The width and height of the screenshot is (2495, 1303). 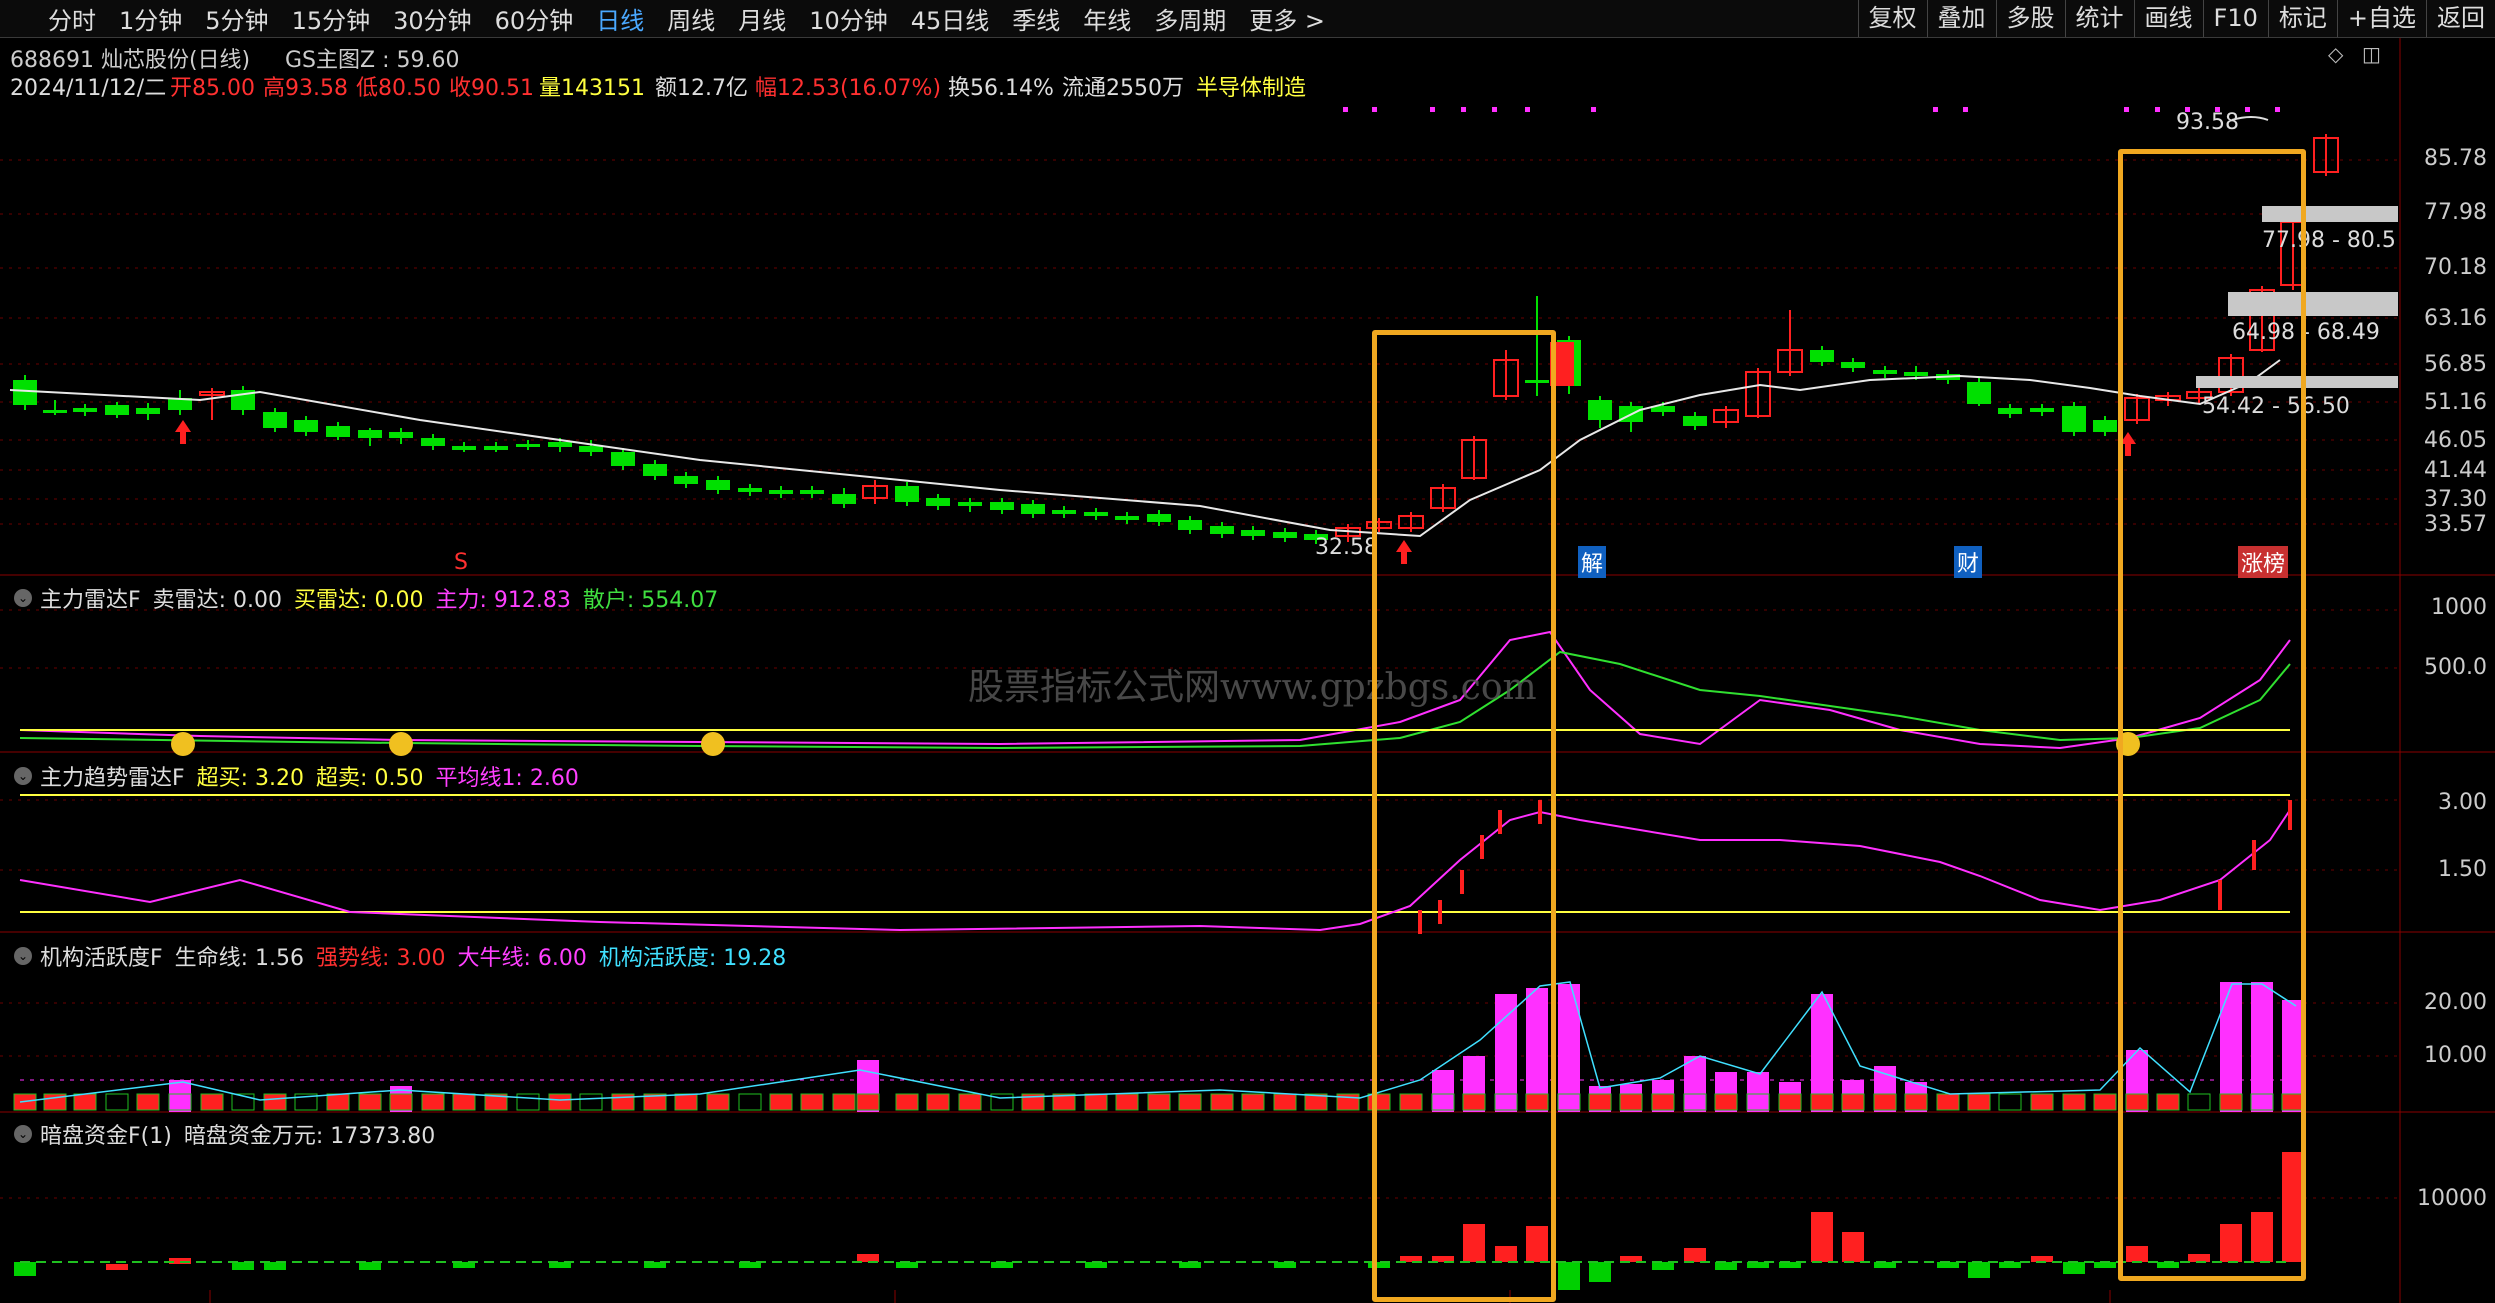 What do you see at coordinates (370, 778) in the screenshot?
I see `panel2-oversold: 超卖: 0.50` at bounding box center [370, 778].